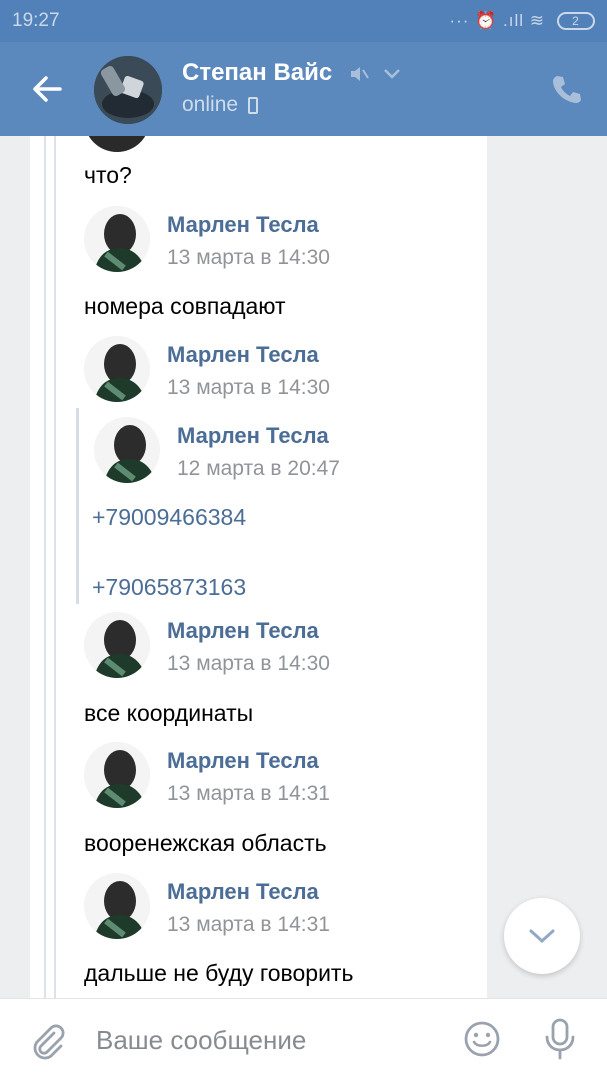 Image resolution: width=607 pixels, height=1080 pixels. What do you see at coordinates (108, 175) in the screenshot?
I see `message-text: что?` at bounding box center [108, 175].